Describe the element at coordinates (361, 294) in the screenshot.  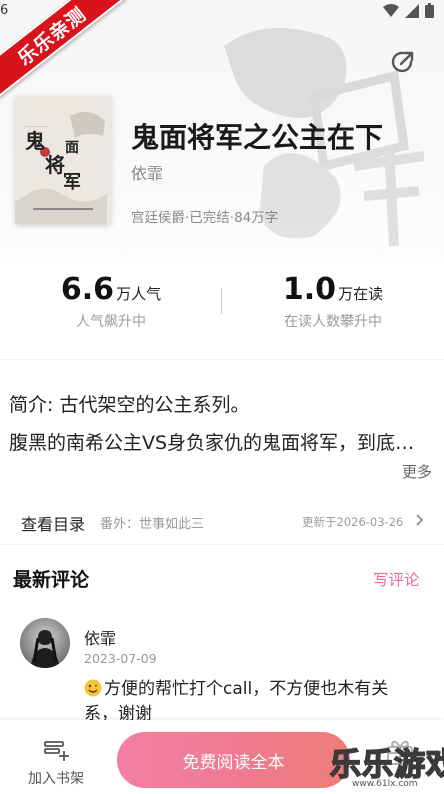
I see `reading-unit: 万在读` at that location.